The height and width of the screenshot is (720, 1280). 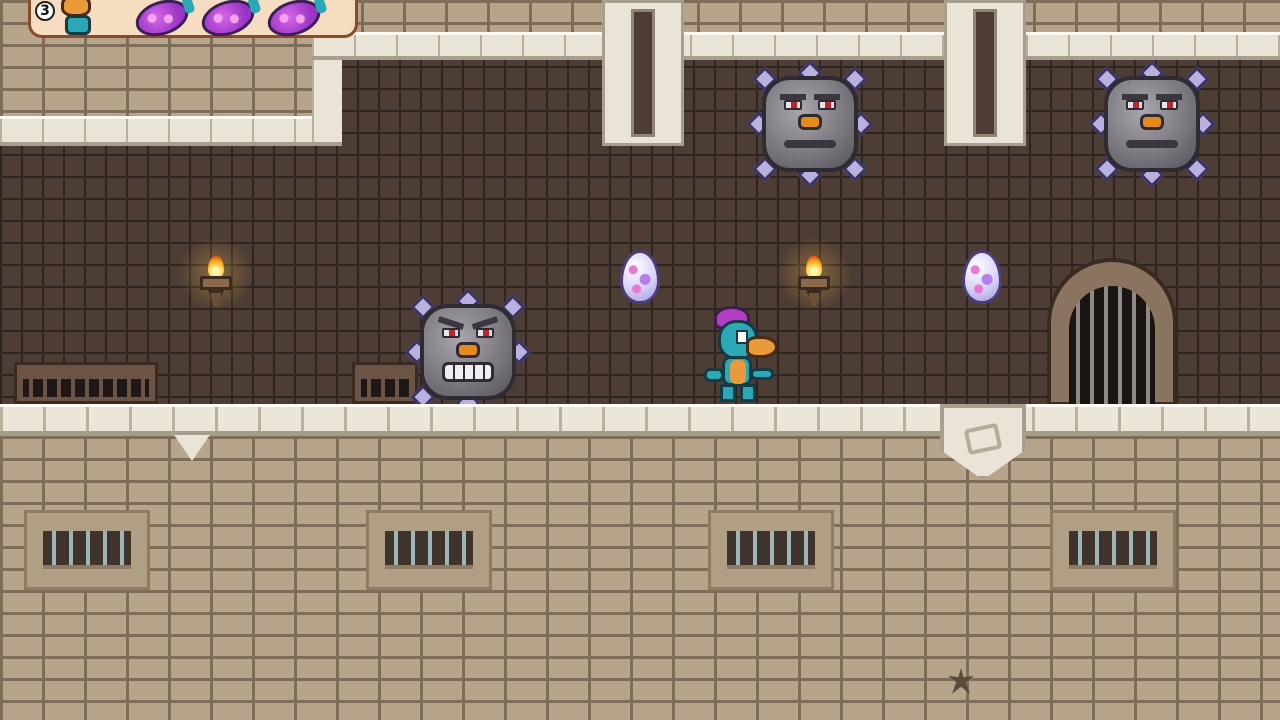 What do you see at coordinates (171, 131) in the screenshot?
I see `ceiling-trim-left` at bounding box center [171, 131].